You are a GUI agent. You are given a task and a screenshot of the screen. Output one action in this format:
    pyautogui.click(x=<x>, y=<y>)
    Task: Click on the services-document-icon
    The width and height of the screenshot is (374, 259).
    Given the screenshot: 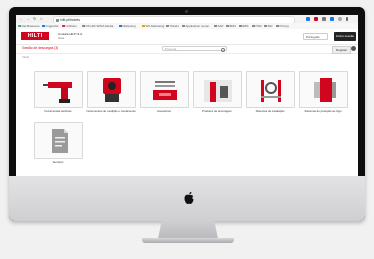 What is the action you would take?
    pyautogui.click(x=60, y=141)
    